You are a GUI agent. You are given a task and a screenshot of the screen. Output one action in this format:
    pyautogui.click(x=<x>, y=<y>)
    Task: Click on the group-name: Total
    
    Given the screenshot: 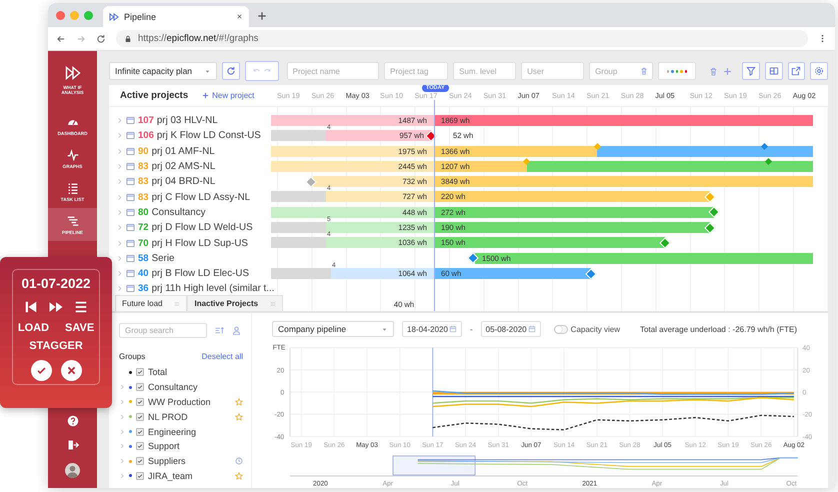 What is the action you would take?
    pyautogui.click(x=158, y=372)
    